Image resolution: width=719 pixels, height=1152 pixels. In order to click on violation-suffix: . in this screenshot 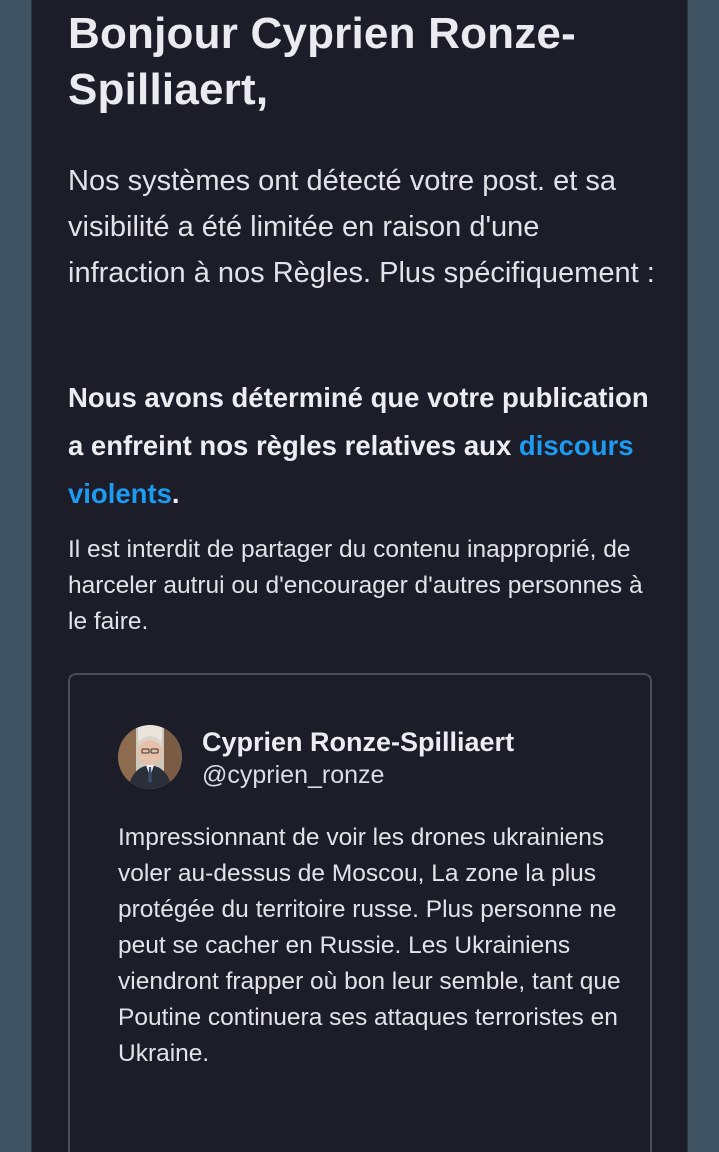, I will do `click(175, 493)`.